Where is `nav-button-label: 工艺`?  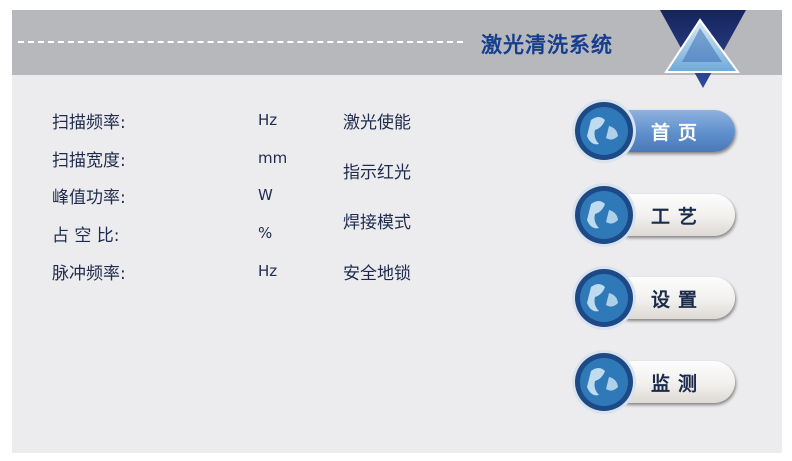 nav-button-label: 工艺 is located at coordinates (678, 217).